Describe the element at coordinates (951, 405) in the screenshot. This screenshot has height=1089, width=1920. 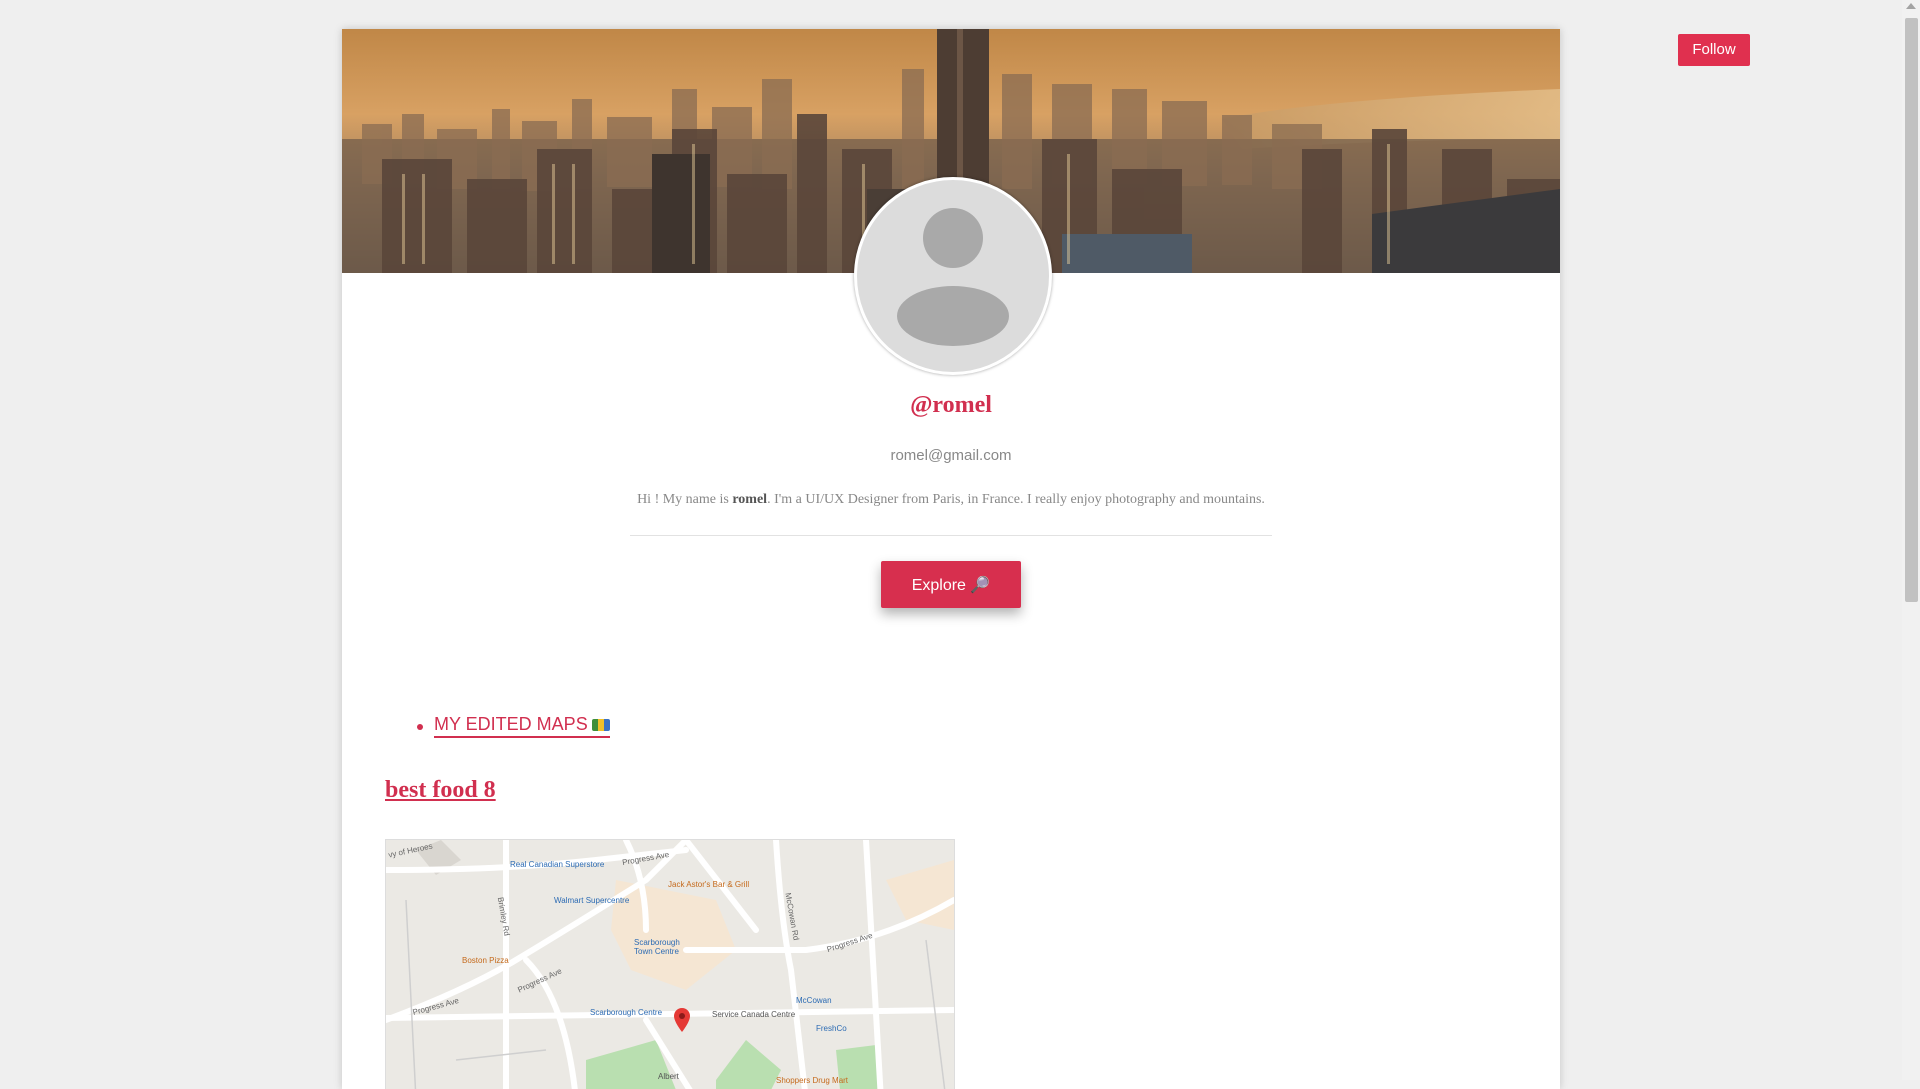
I see `profile-username: @romel` at that location.